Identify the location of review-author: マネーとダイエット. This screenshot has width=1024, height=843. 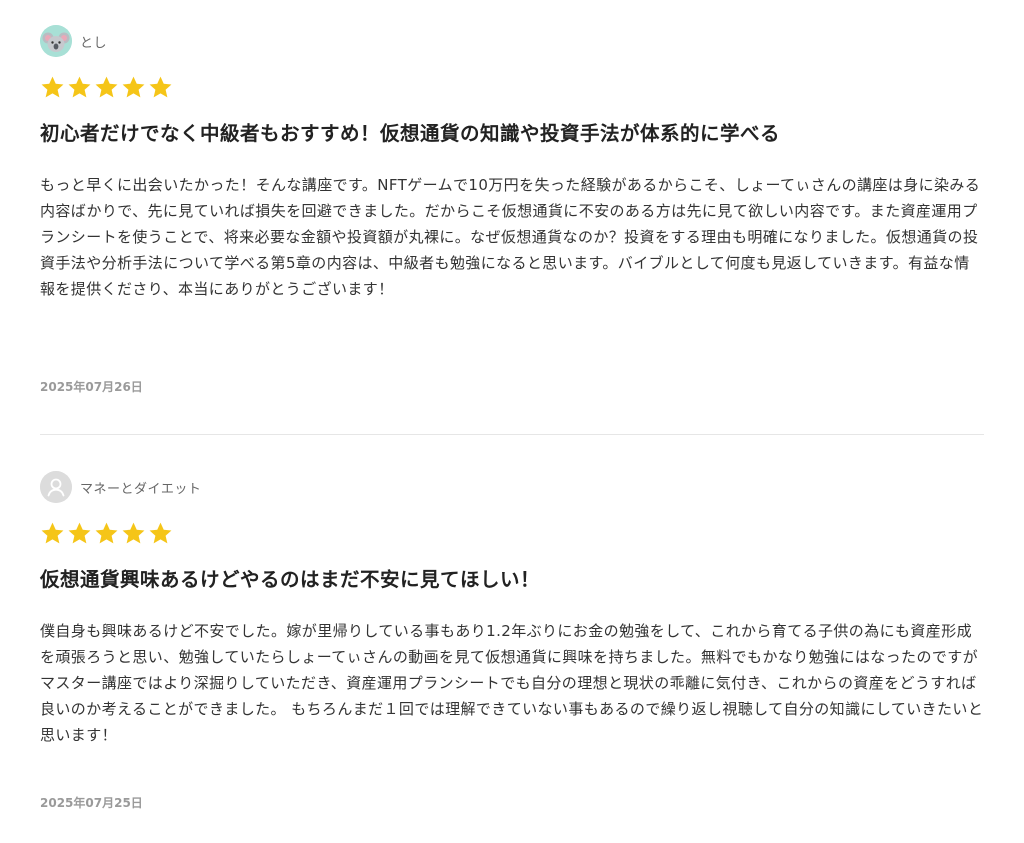
(512, 487).